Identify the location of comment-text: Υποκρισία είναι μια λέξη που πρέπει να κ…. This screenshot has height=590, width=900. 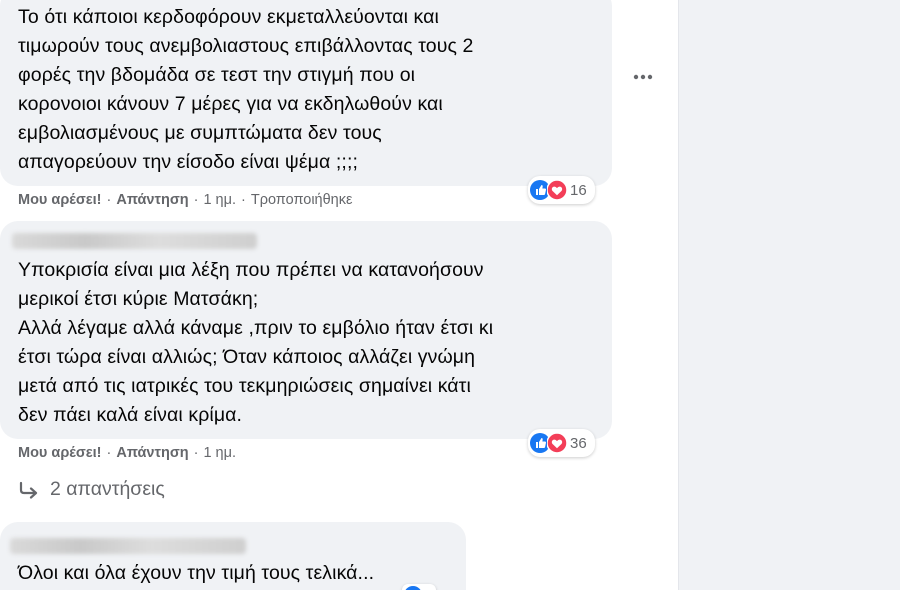
(256, 342).